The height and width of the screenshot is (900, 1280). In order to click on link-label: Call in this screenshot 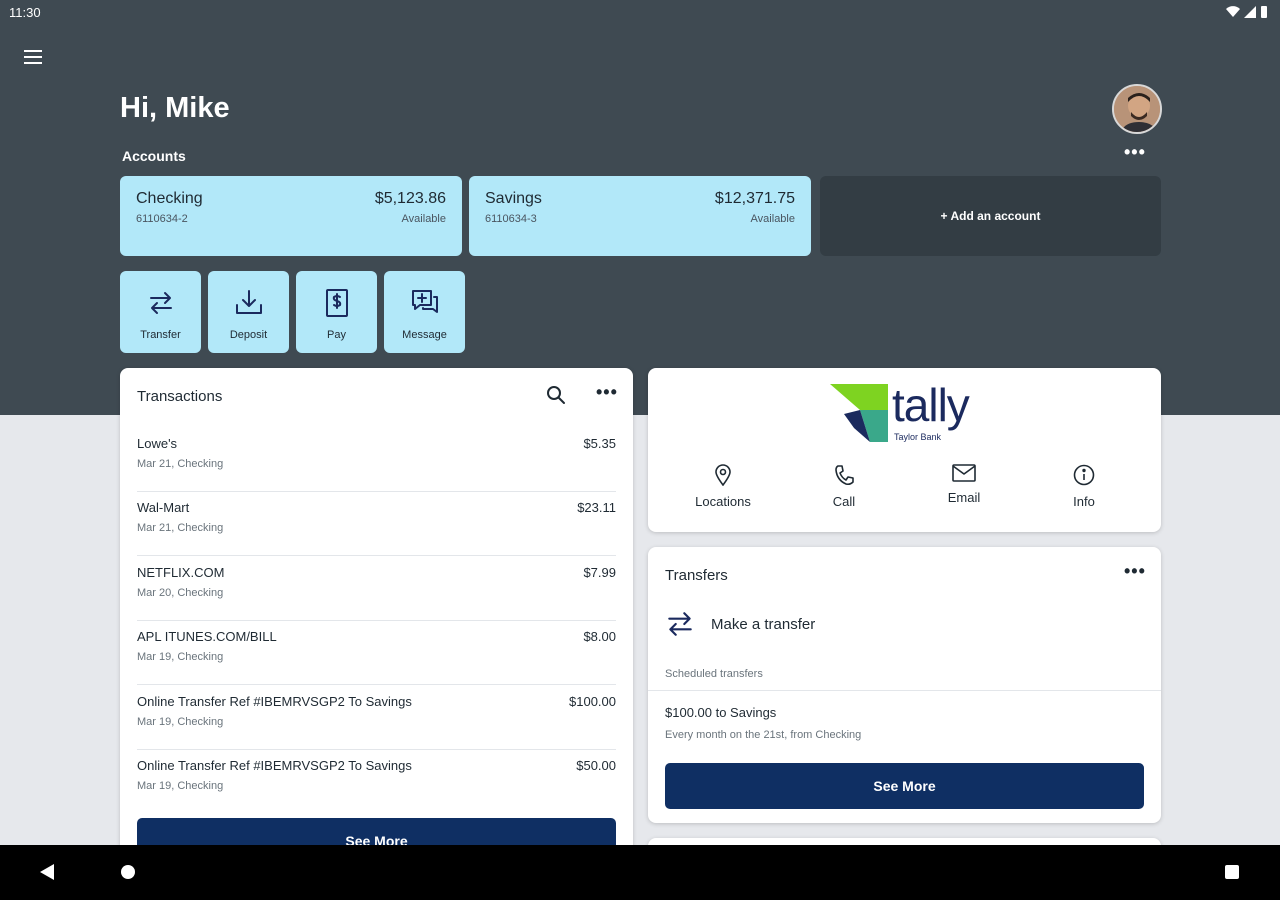, I will do `click(844, 501)`.